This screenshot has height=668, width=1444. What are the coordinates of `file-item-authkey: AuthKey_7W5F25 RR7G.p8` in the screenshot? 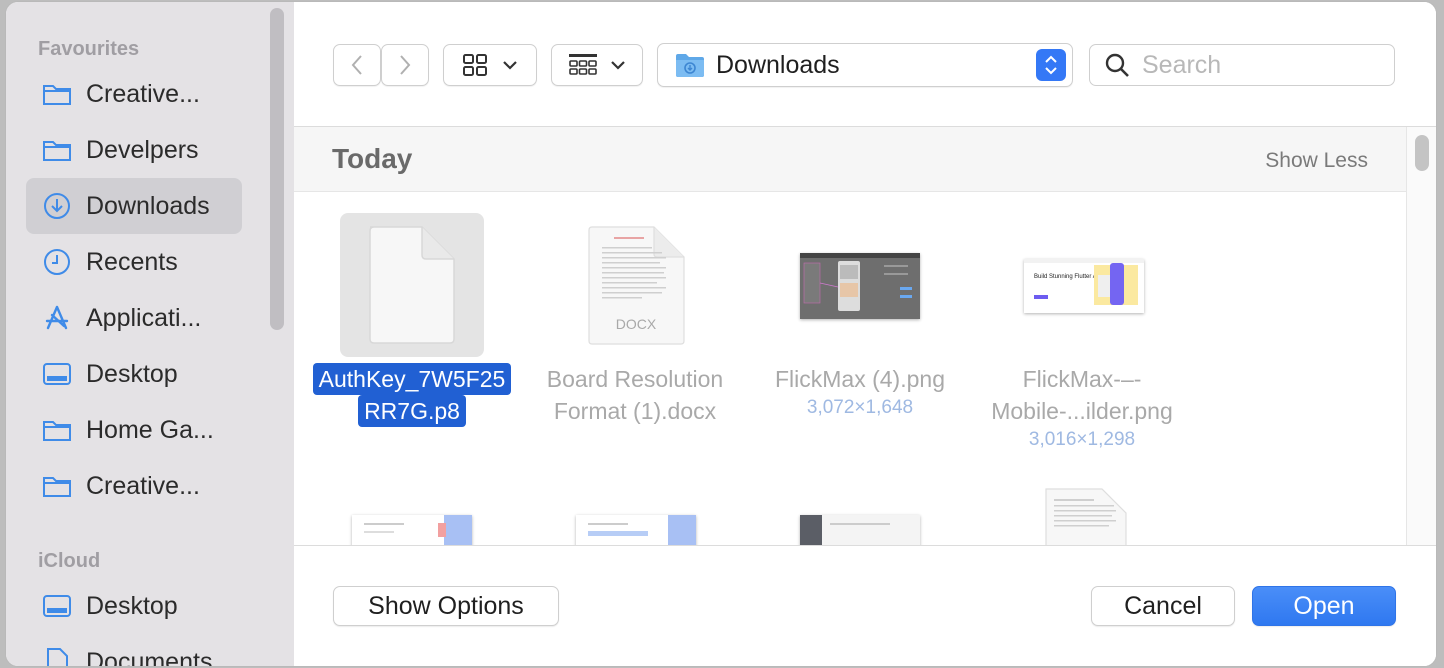 It's located at (412, 395).